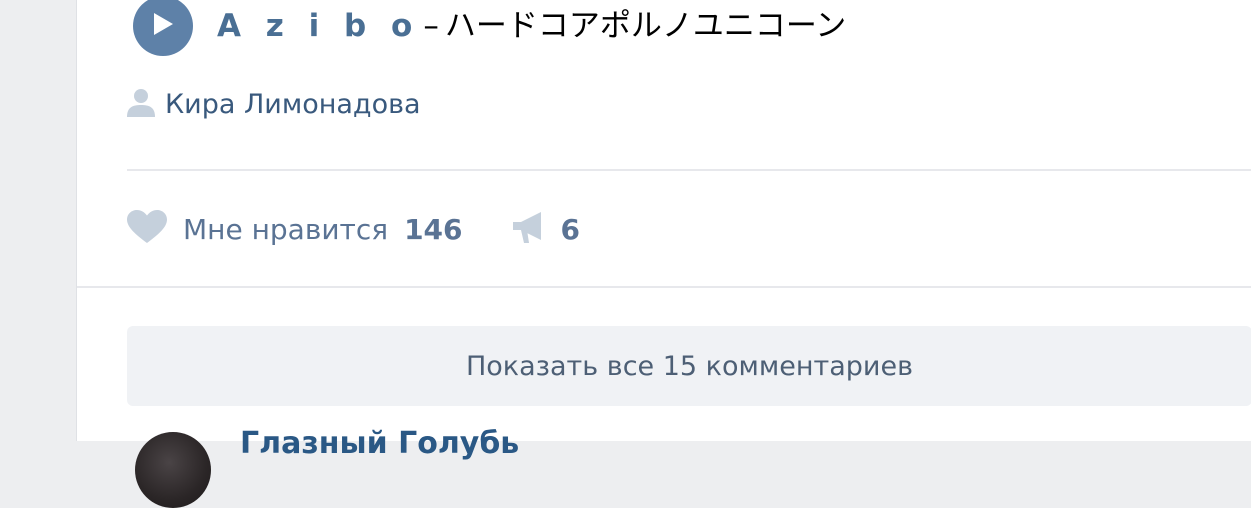 Image resolution: width=1251 pixels, height=508 pixels. Describe the element at coordinates (286, 229) in the screenshot. I see `like-label: Мне нравится` at that location.